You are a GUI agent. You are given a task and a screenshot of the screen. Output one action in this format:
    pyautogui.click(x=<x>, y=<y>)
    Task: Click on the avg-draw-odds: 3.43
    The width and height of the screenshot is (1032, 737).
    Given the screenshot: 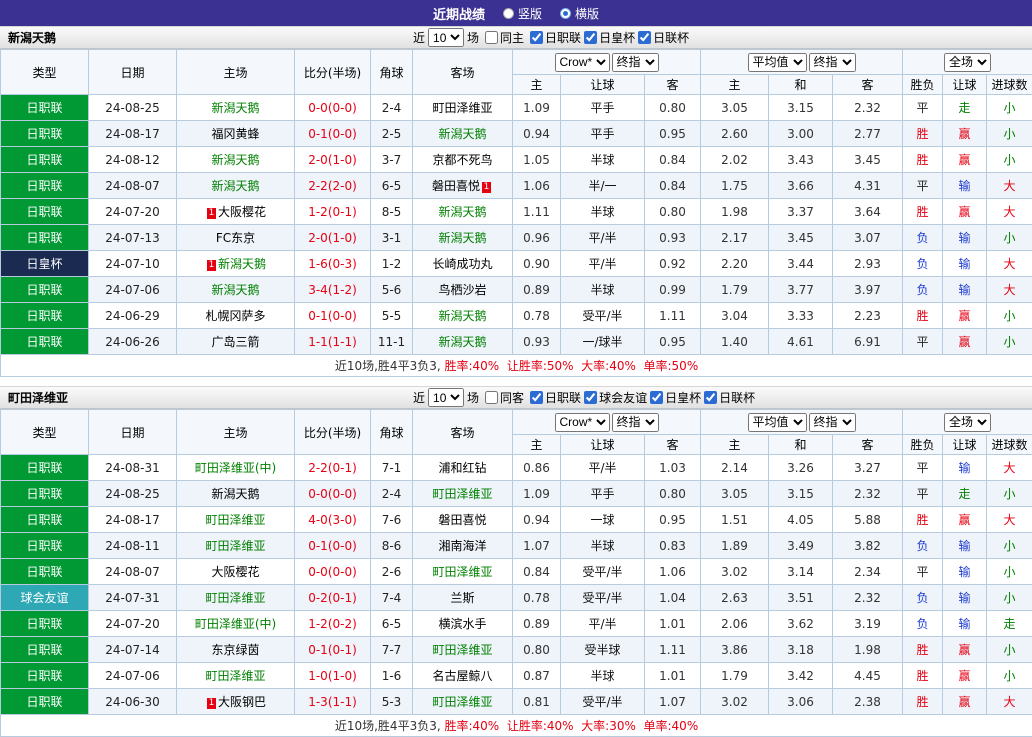 What is the action you would take?
    pyautogui.click(x=801, y=160)
    